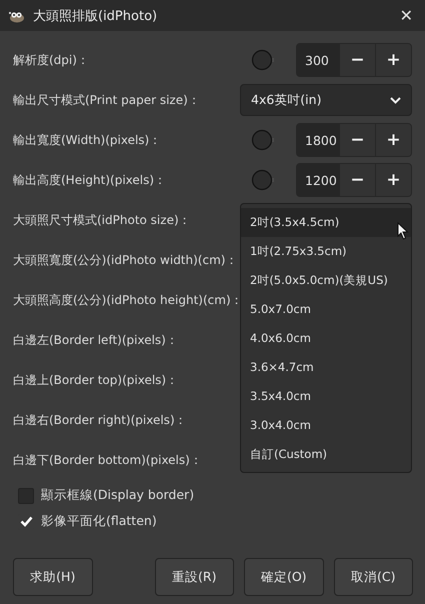  What do you see at coordinates (102, 220) in the screenshot?
I see `field-label: 大頭照尺寸模式(idPhoto size)：` at bounding box center [102, 220].